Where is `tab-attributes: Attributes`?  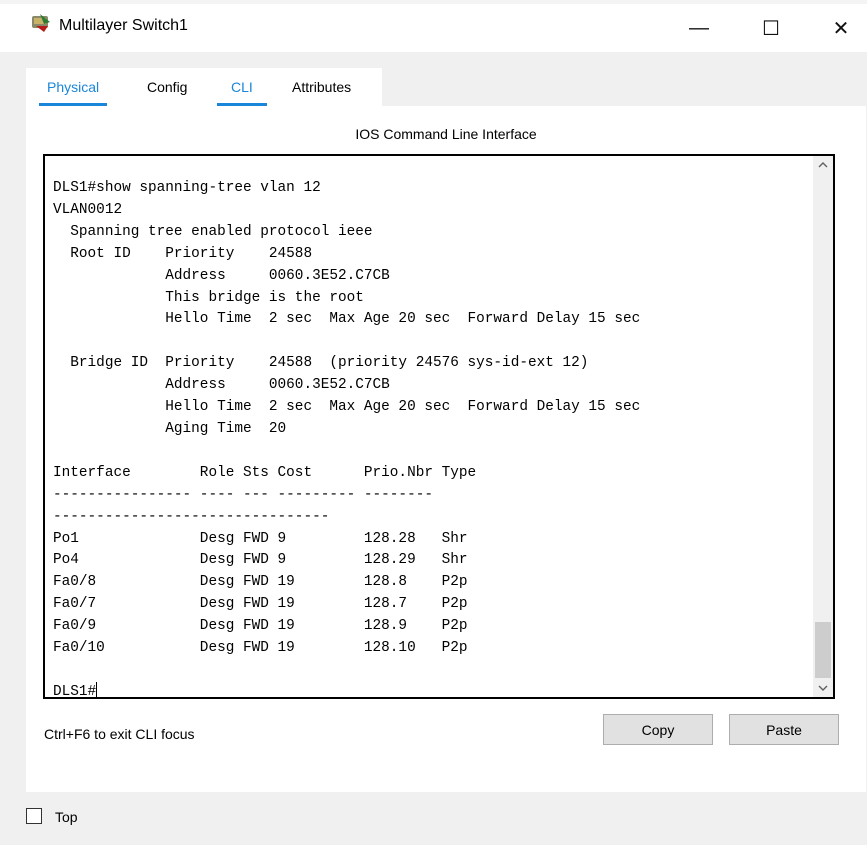 tab-attributes: Attributes is located at coordinates (321, 87).